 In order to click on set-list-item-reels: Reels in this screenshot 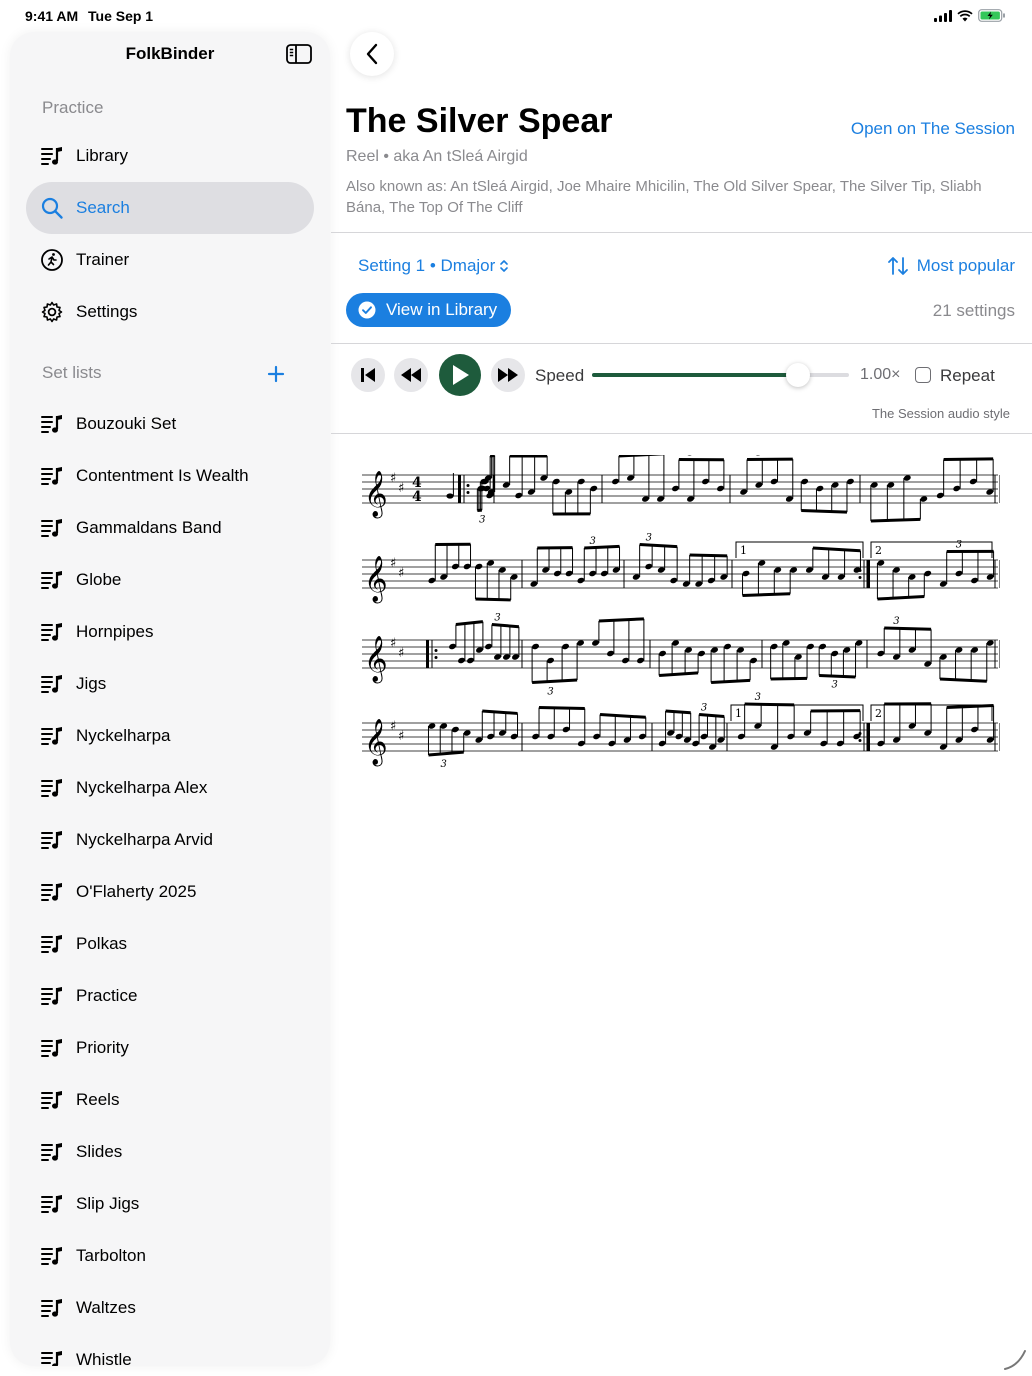, I will do `click(170, 1100)`.